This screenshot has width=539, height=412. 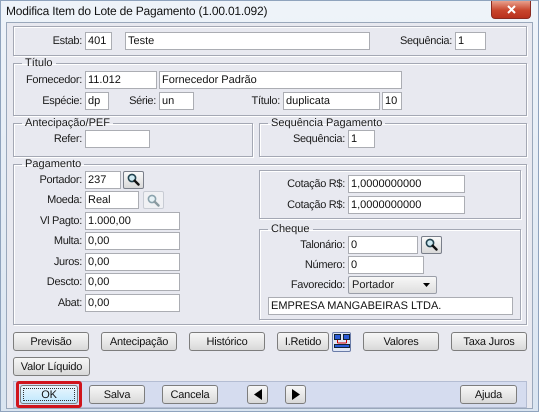 I want to click on input-field: duplicata, so click(x=331, y=101).